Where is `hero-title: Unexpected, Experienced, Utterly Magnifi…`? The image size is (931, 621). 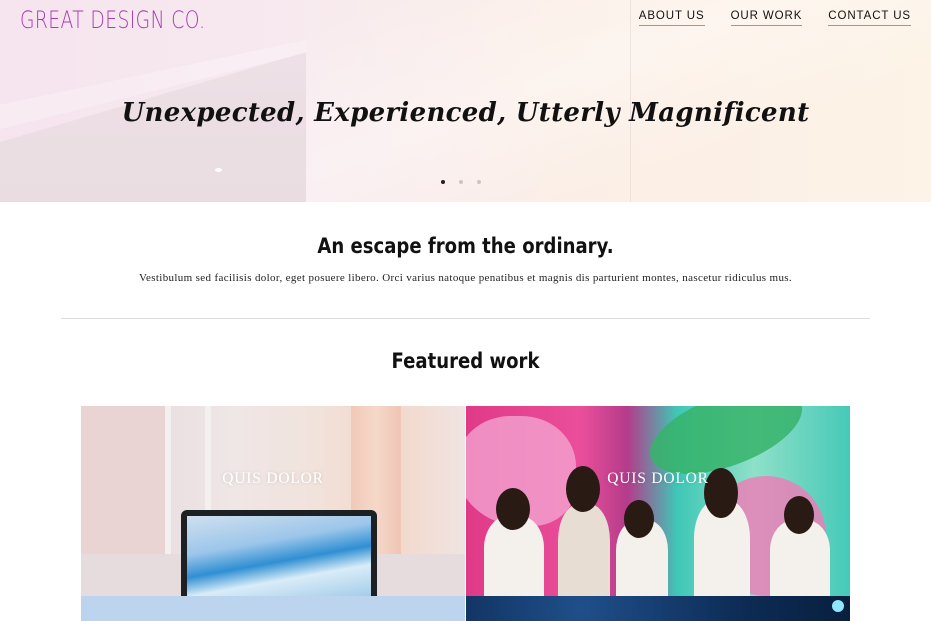 hero-title: Unexpected, Experienced, Utterly Magnifi… is located at coordinates (465, 113).